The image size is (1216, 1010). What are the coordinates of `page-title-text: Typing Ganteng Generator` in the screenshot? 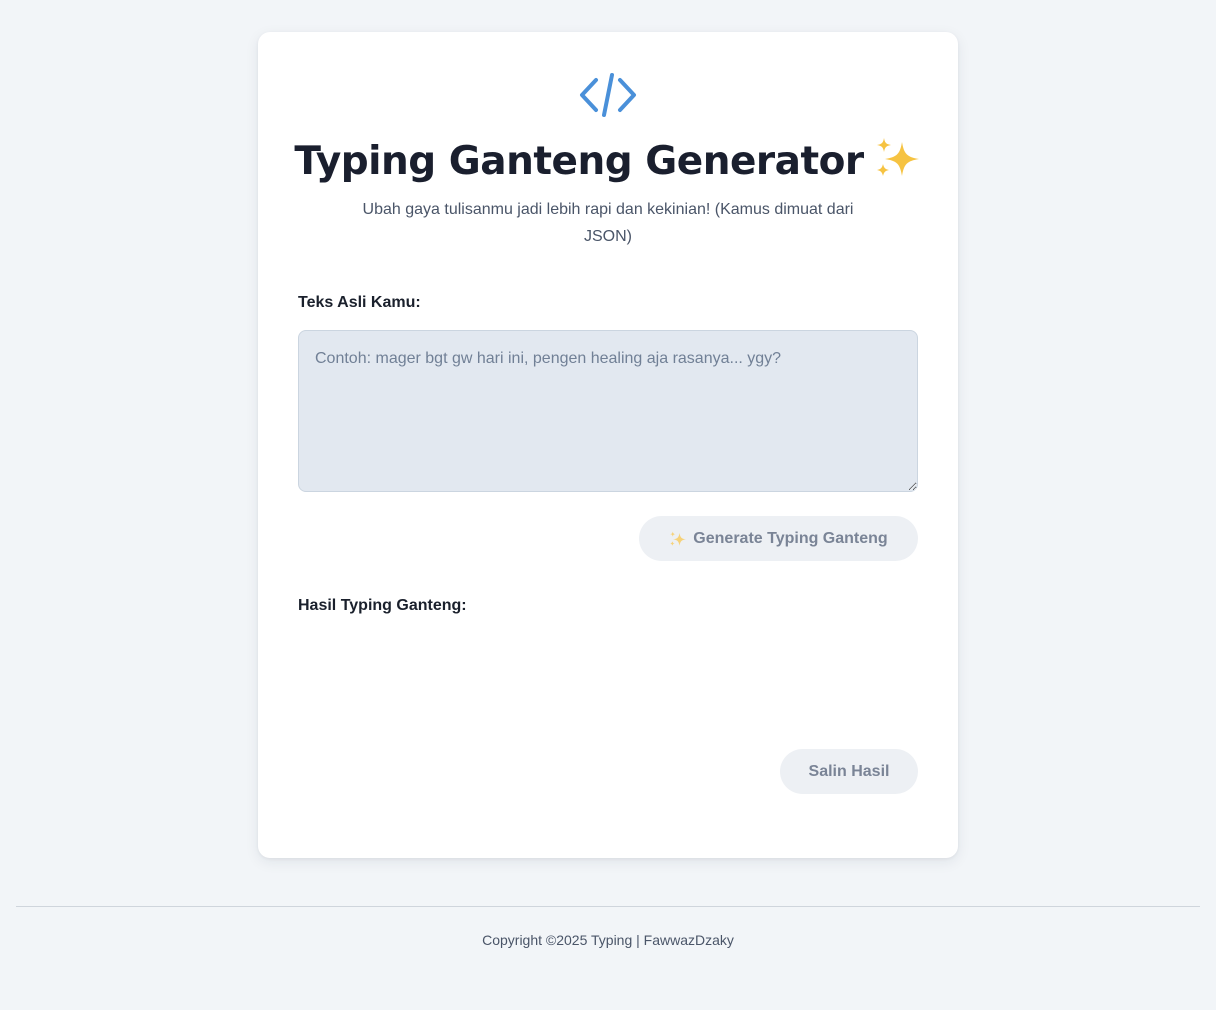 It's located at (579, 161).